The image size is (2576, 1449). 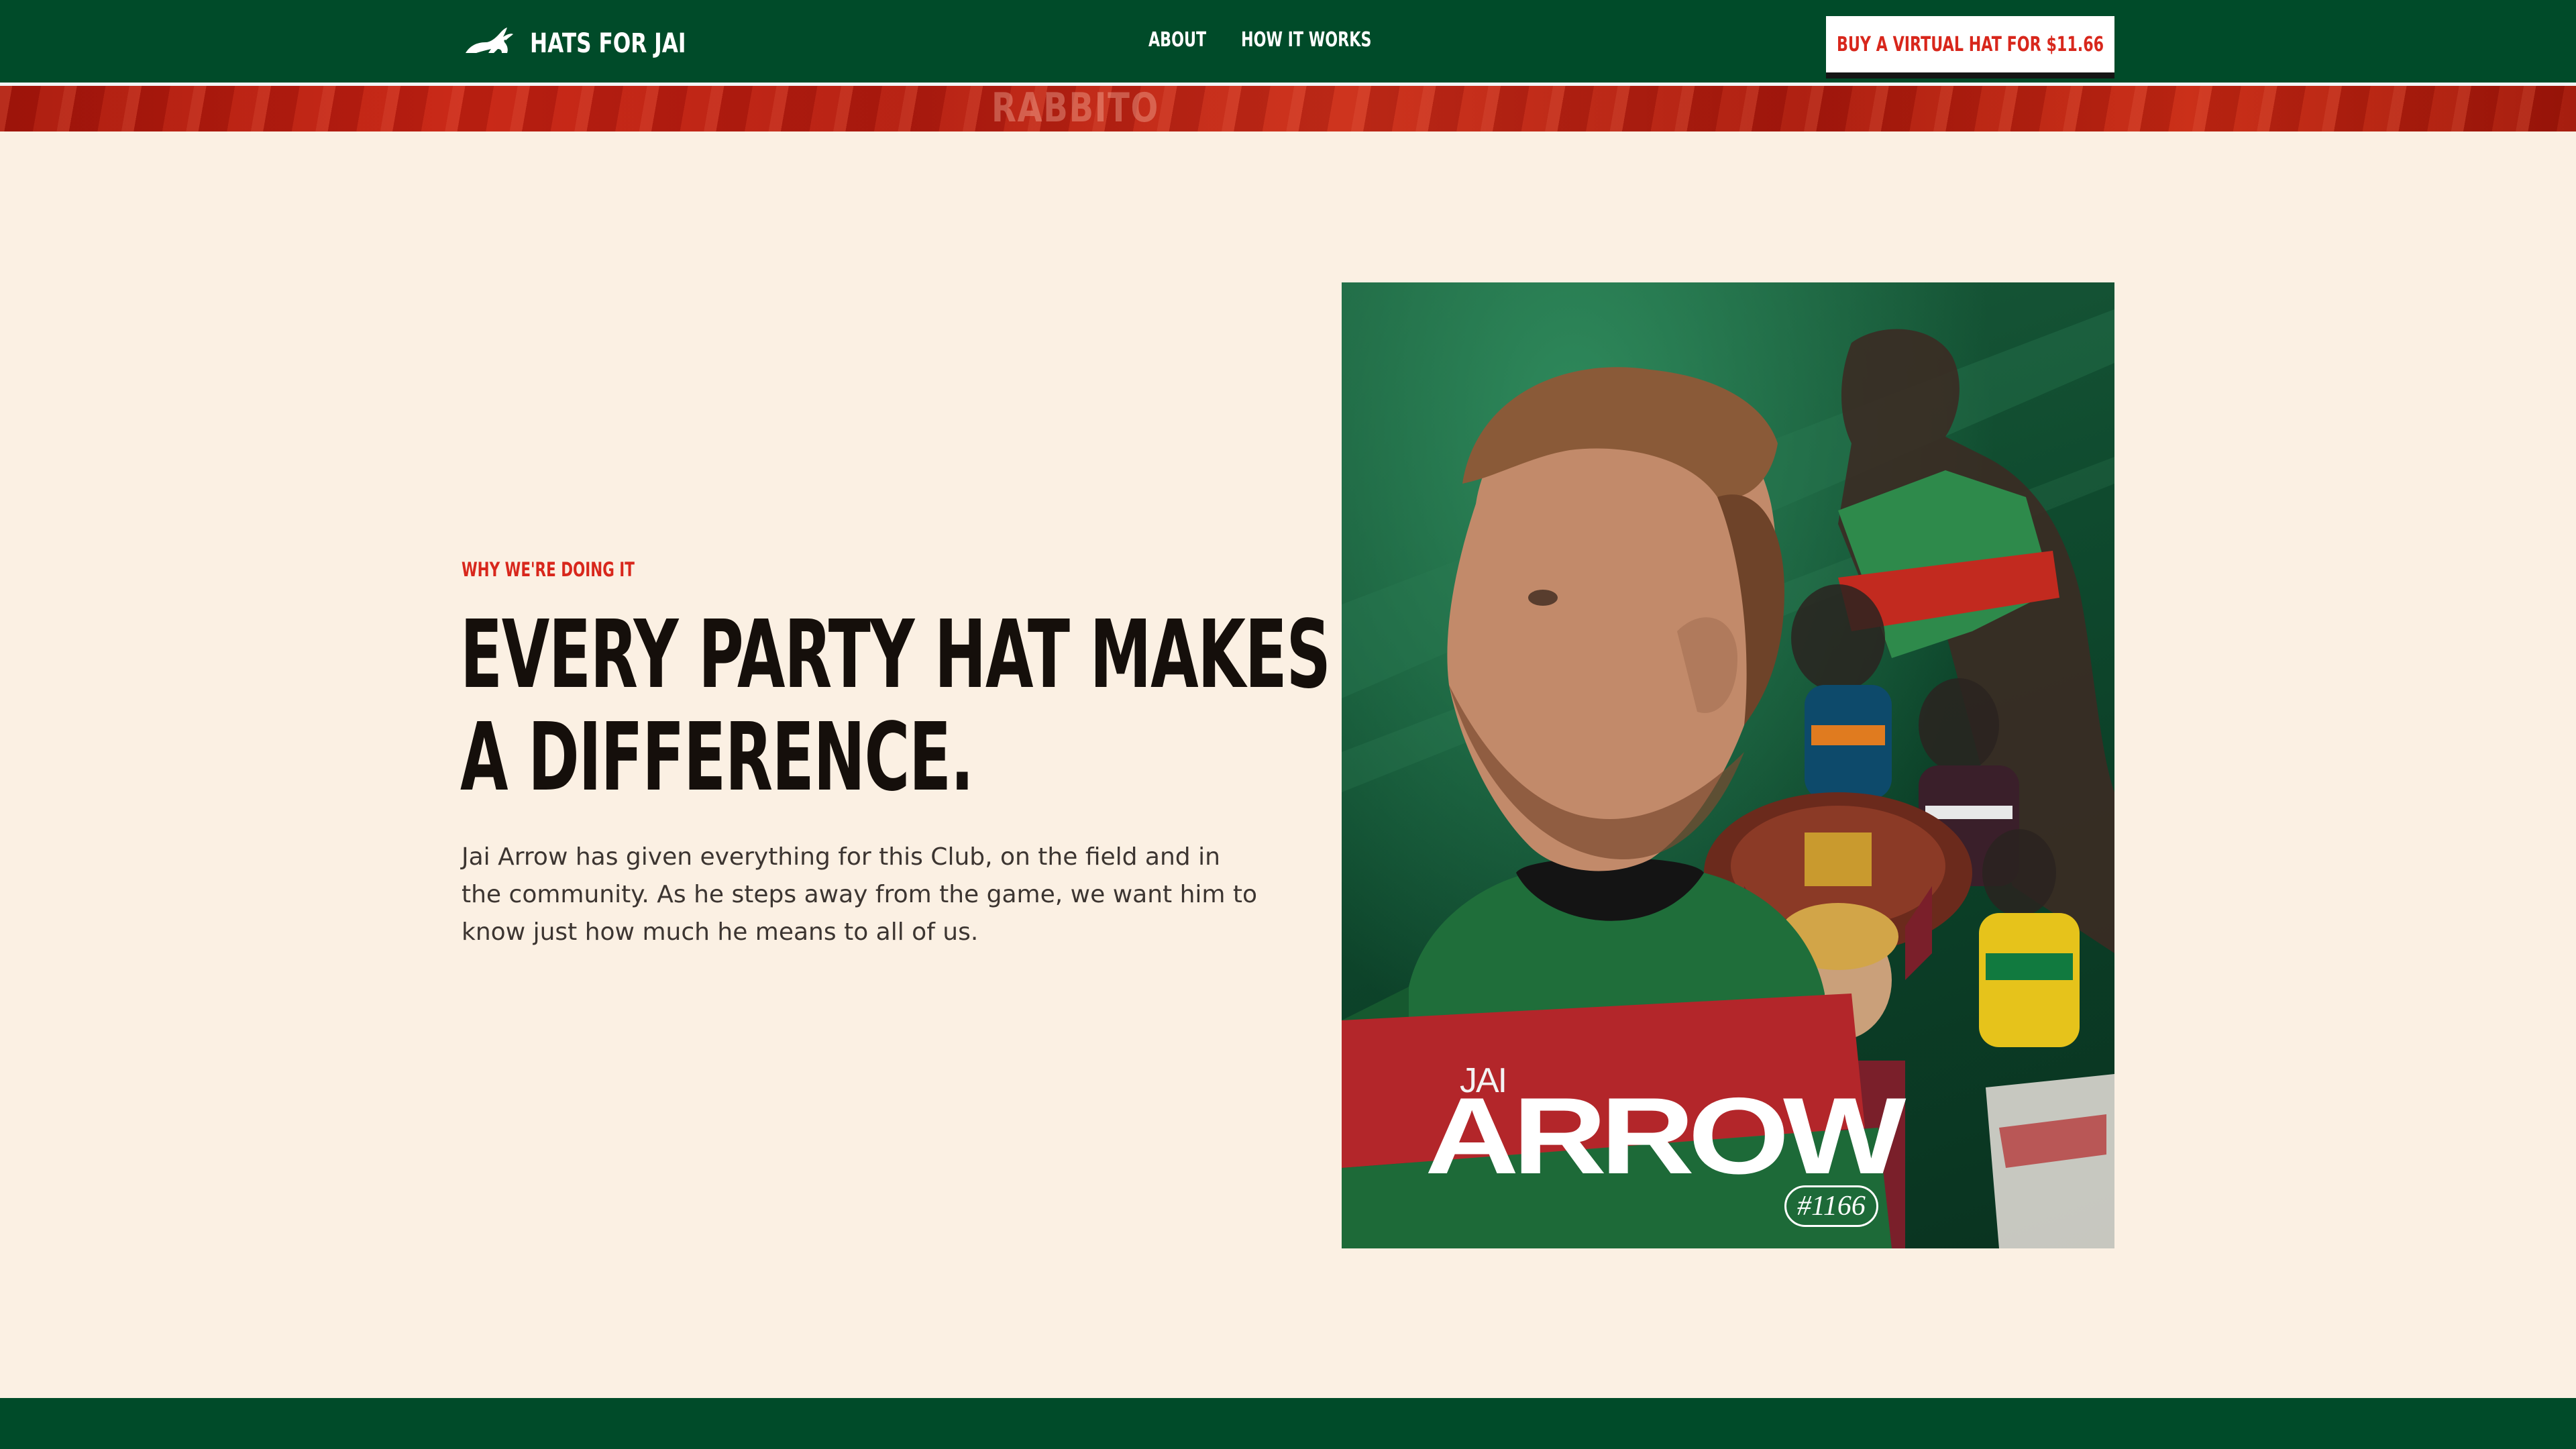 What do you see at coordinates (1288, 1423) in the screenshot?
I see `next-section-band` at bounding box center [1288, 1423].